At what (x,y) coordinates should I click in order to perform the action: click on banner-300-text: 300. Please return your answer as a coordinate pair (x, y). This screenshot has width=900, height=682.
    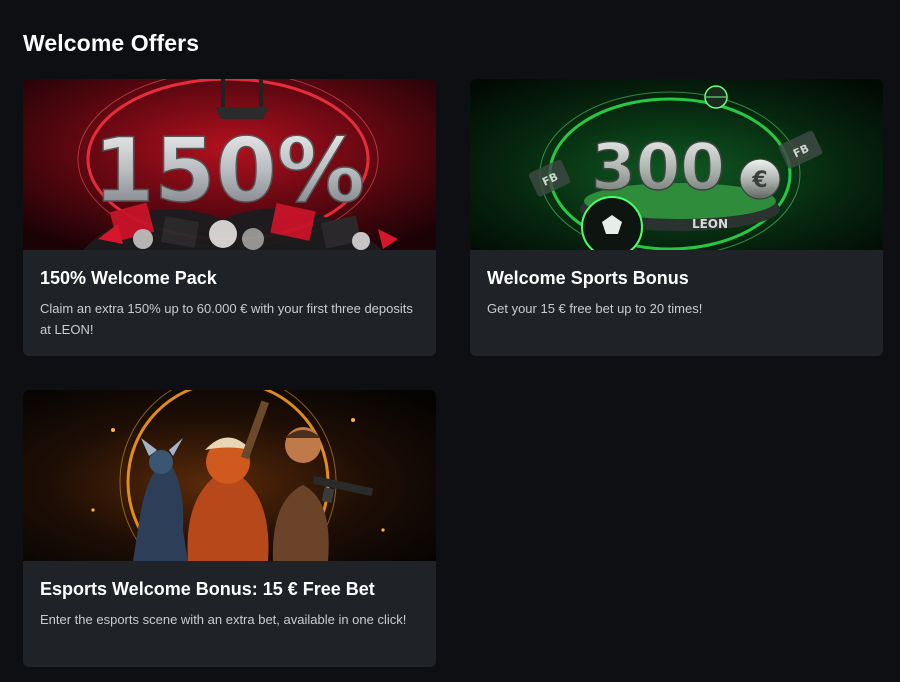
    Looking at the image, I should click on (658, 168).